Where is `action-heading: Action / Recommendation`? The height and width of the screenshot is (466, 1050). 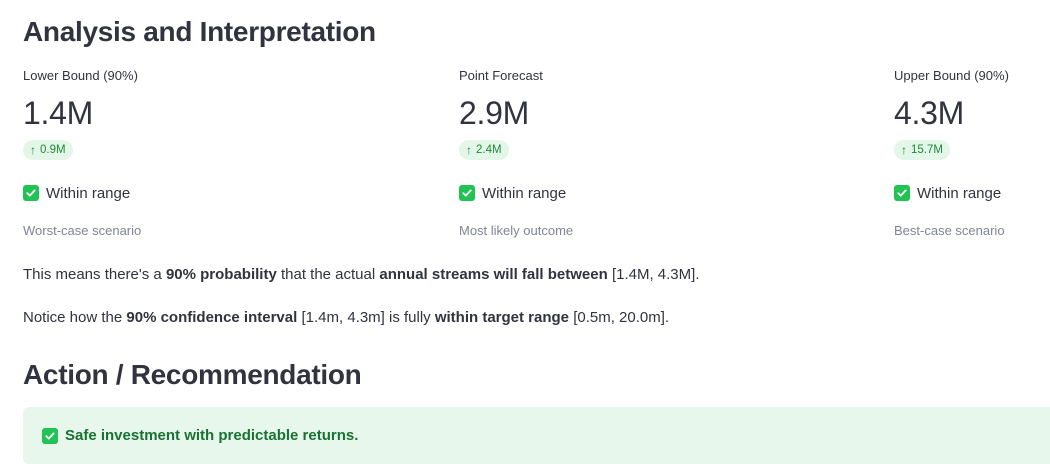
action-heading: Action / Recommendation is located at coordinates (192, 374).